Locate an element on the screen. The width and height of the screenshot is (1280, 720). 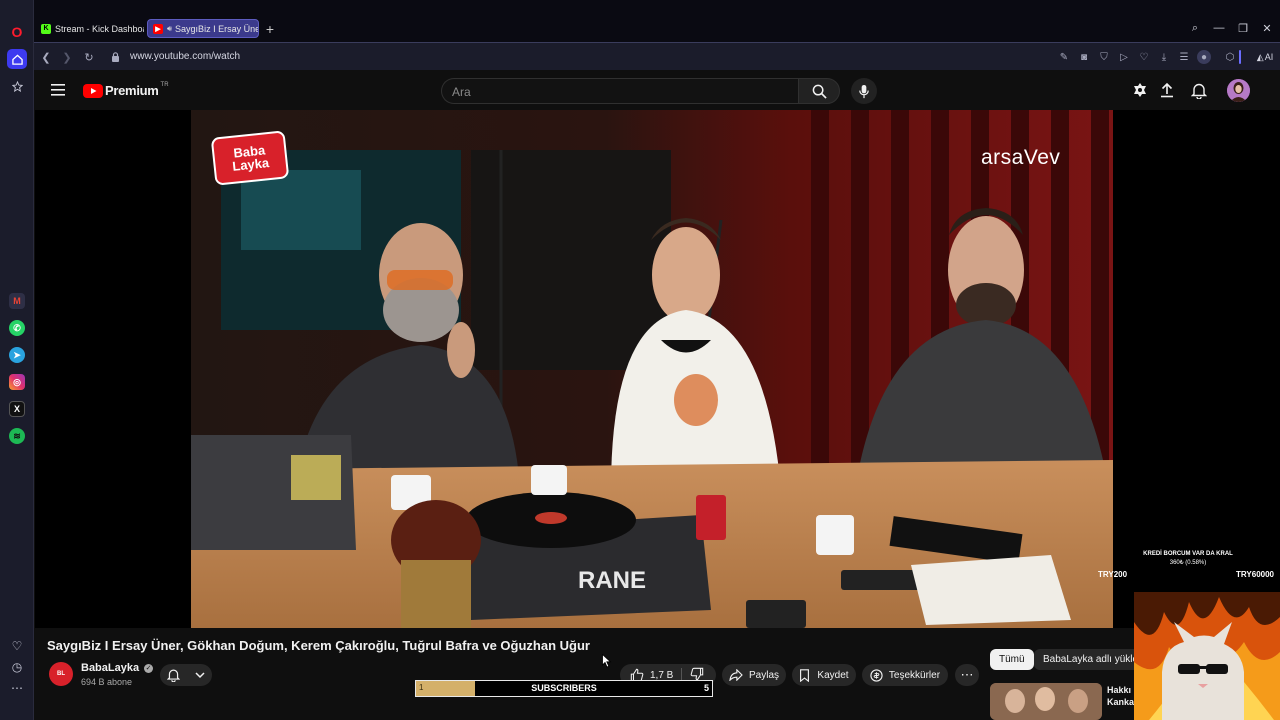
url-text: www.youtube.com/watch is located at coordinates (185, 56).